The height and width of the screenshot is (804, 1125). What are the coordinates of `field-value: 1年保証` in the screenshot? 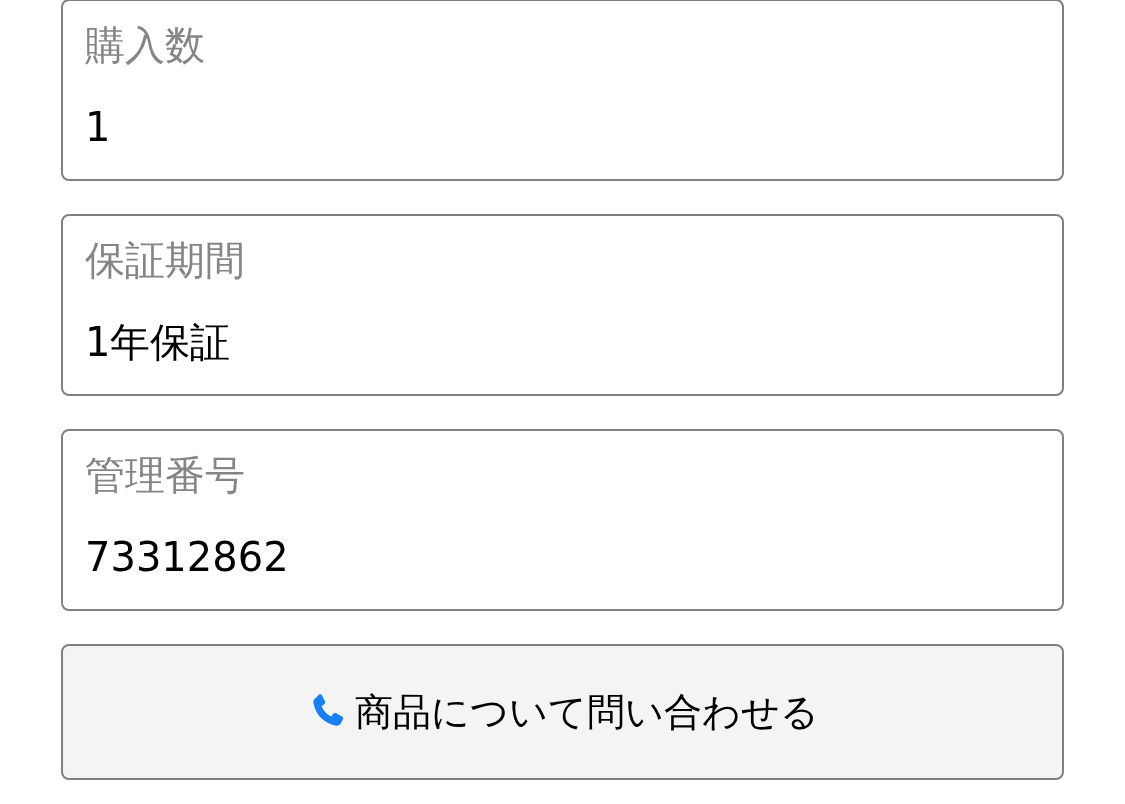 It's located at (158, 342).